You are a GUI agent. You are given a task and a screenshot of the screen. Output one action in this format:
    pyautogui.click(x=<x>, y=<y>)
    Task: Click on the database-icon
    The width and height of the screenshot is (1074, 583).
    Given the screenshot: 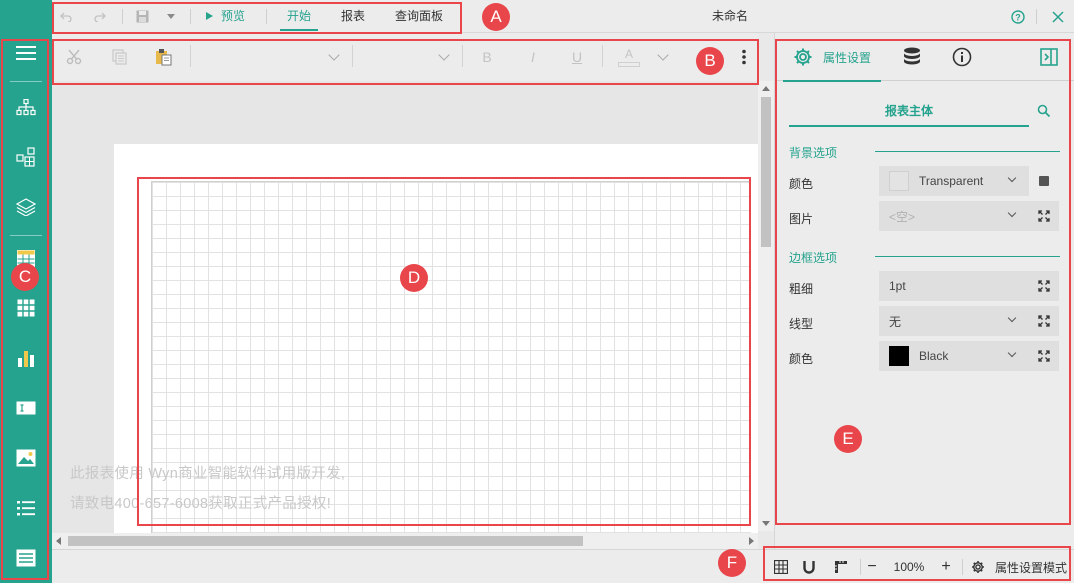 What is the action you would take?
    pyautogui.click(x=912, y=56)
    